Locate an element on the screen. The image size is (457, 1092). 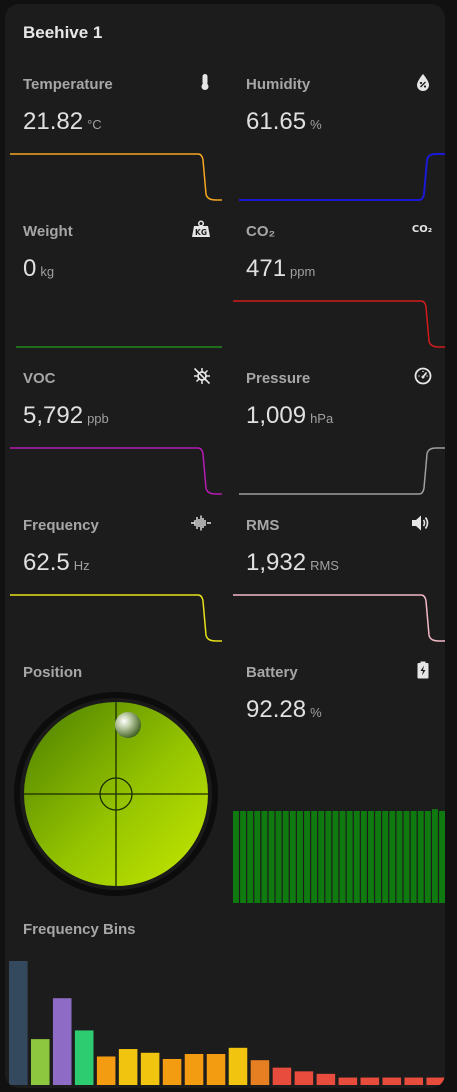
waveform-icon is located at coordinates (201, 523).